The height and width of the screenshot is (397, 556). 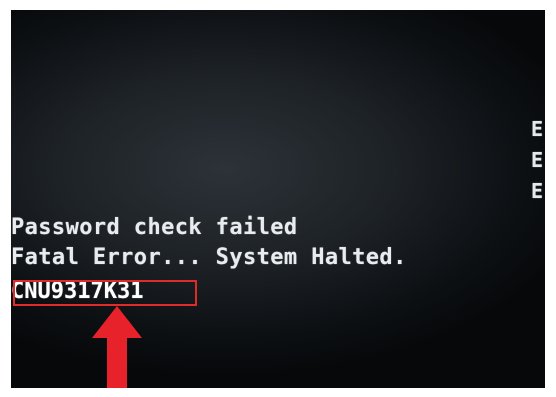 I want to click on fatal-error-message: Fatal Error... System Halted., so click(x=209, y=257).